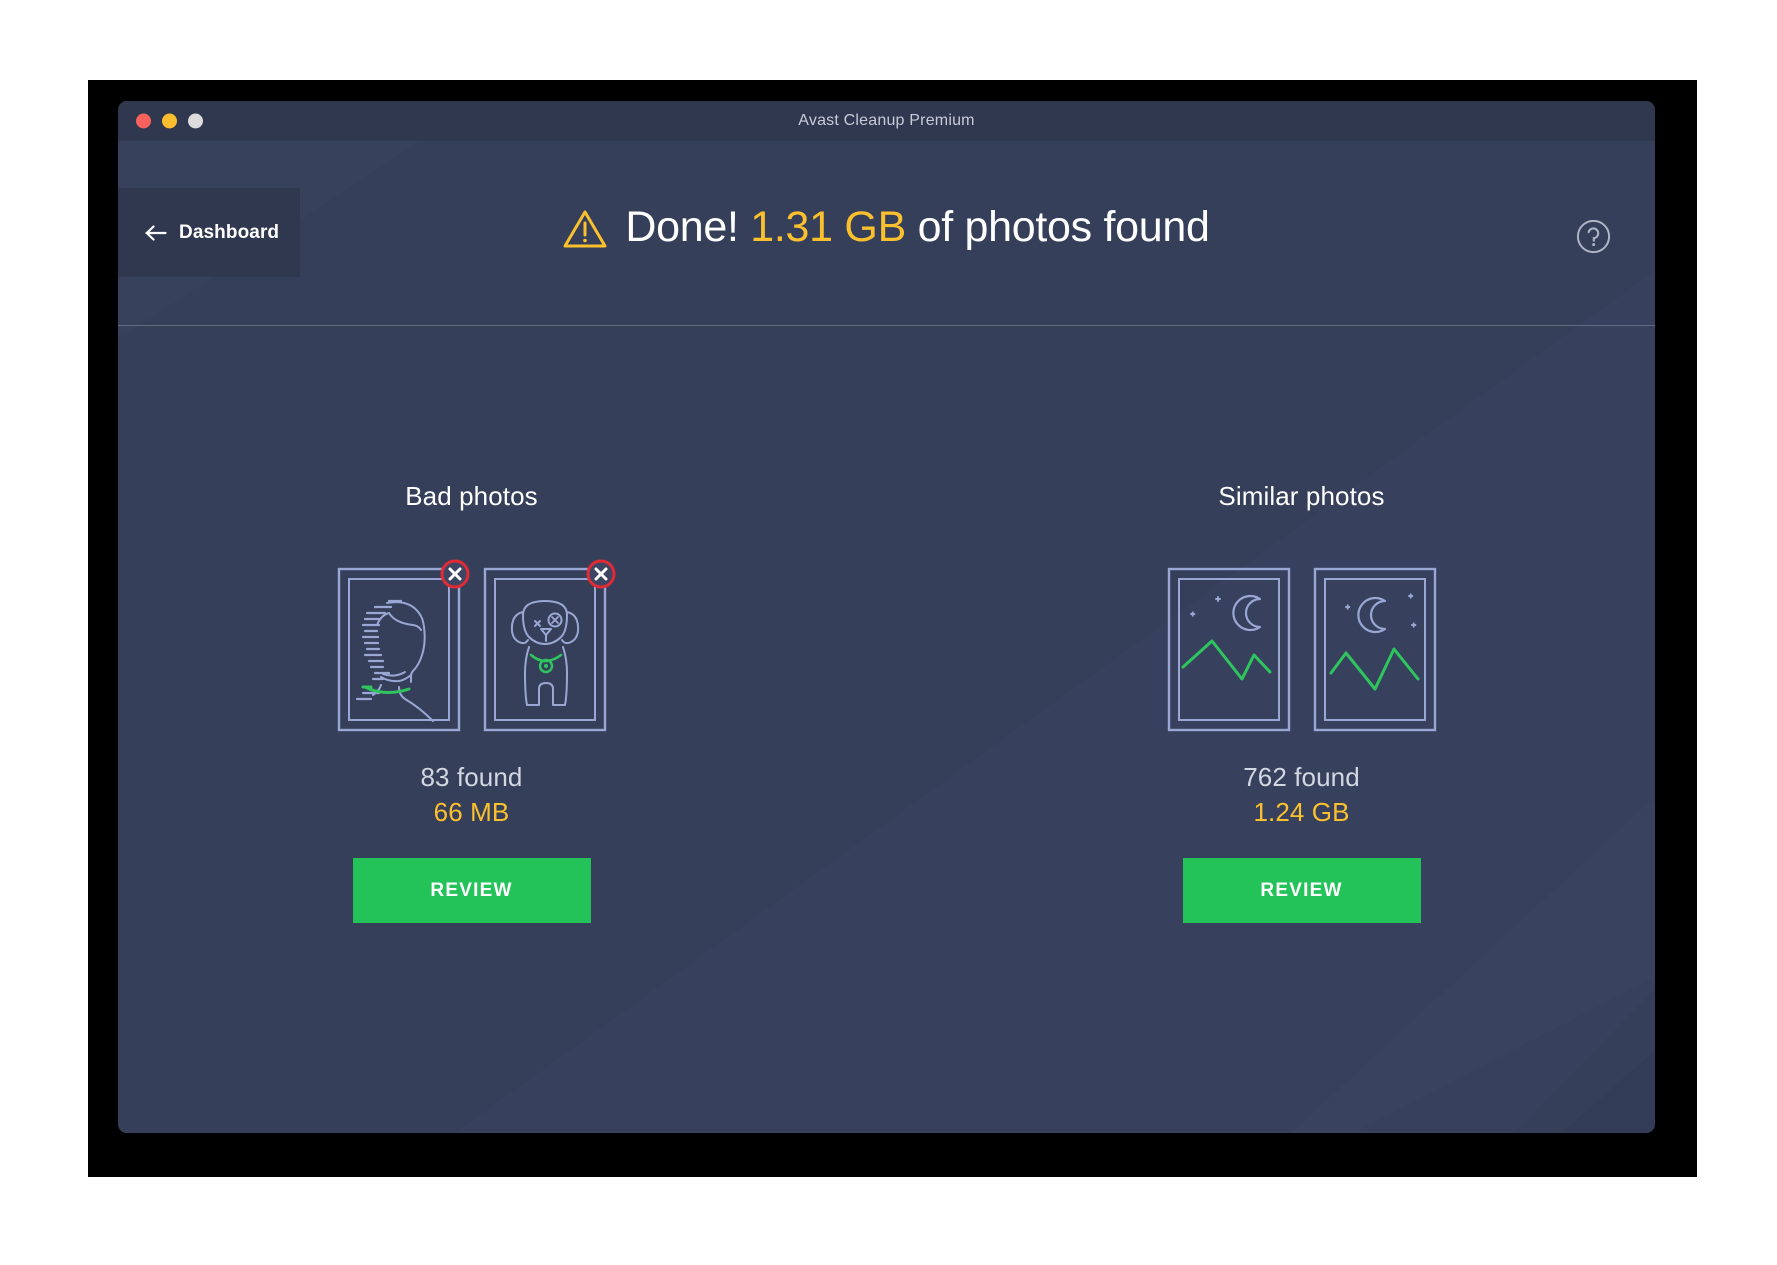  I want to click on app-header: Dashboard Done! 1.31 GB of photos found, so click(886, 233).